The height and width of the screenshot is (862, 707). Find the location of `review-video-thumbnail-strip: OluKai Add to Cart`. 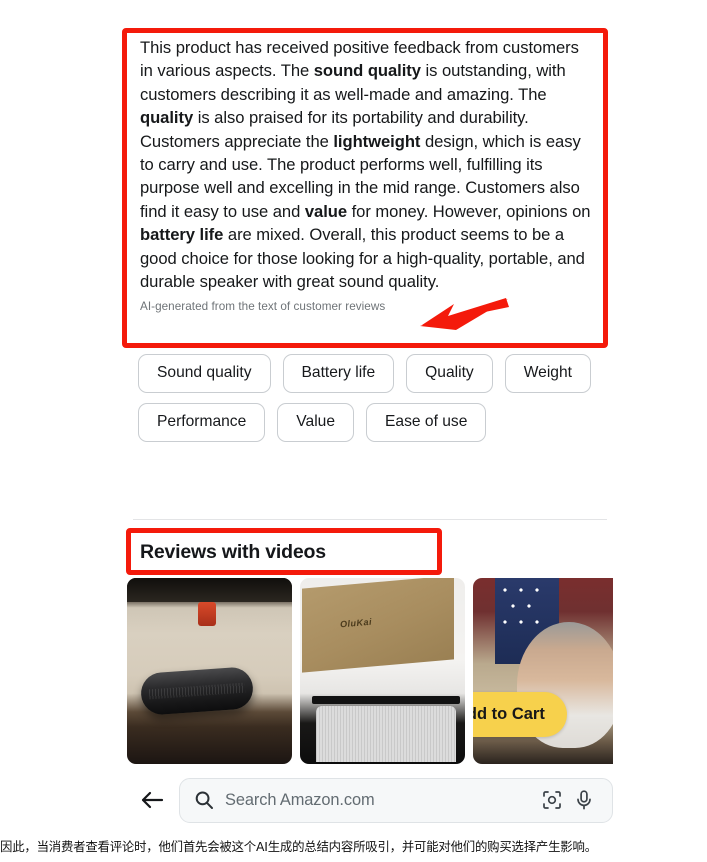

review-video-thumbnail-strip: OluKai Add to Cart is located at coordinates (370, 671).